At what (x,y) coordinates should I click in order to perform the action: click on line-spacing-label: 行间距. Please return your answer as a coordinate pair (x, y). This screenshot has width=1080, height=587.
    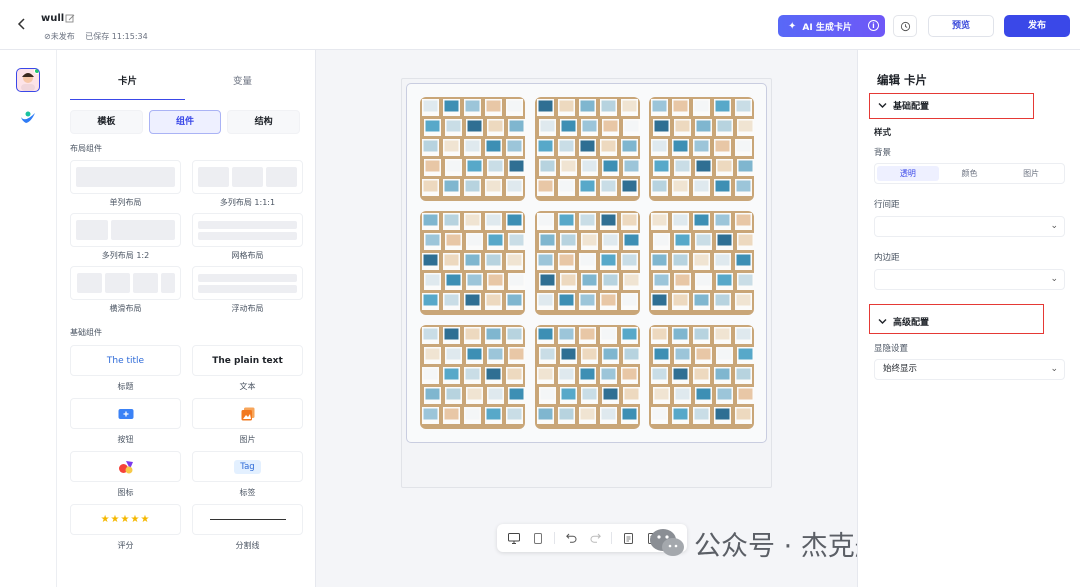
    Looking at the image, I should click on (887, 205).